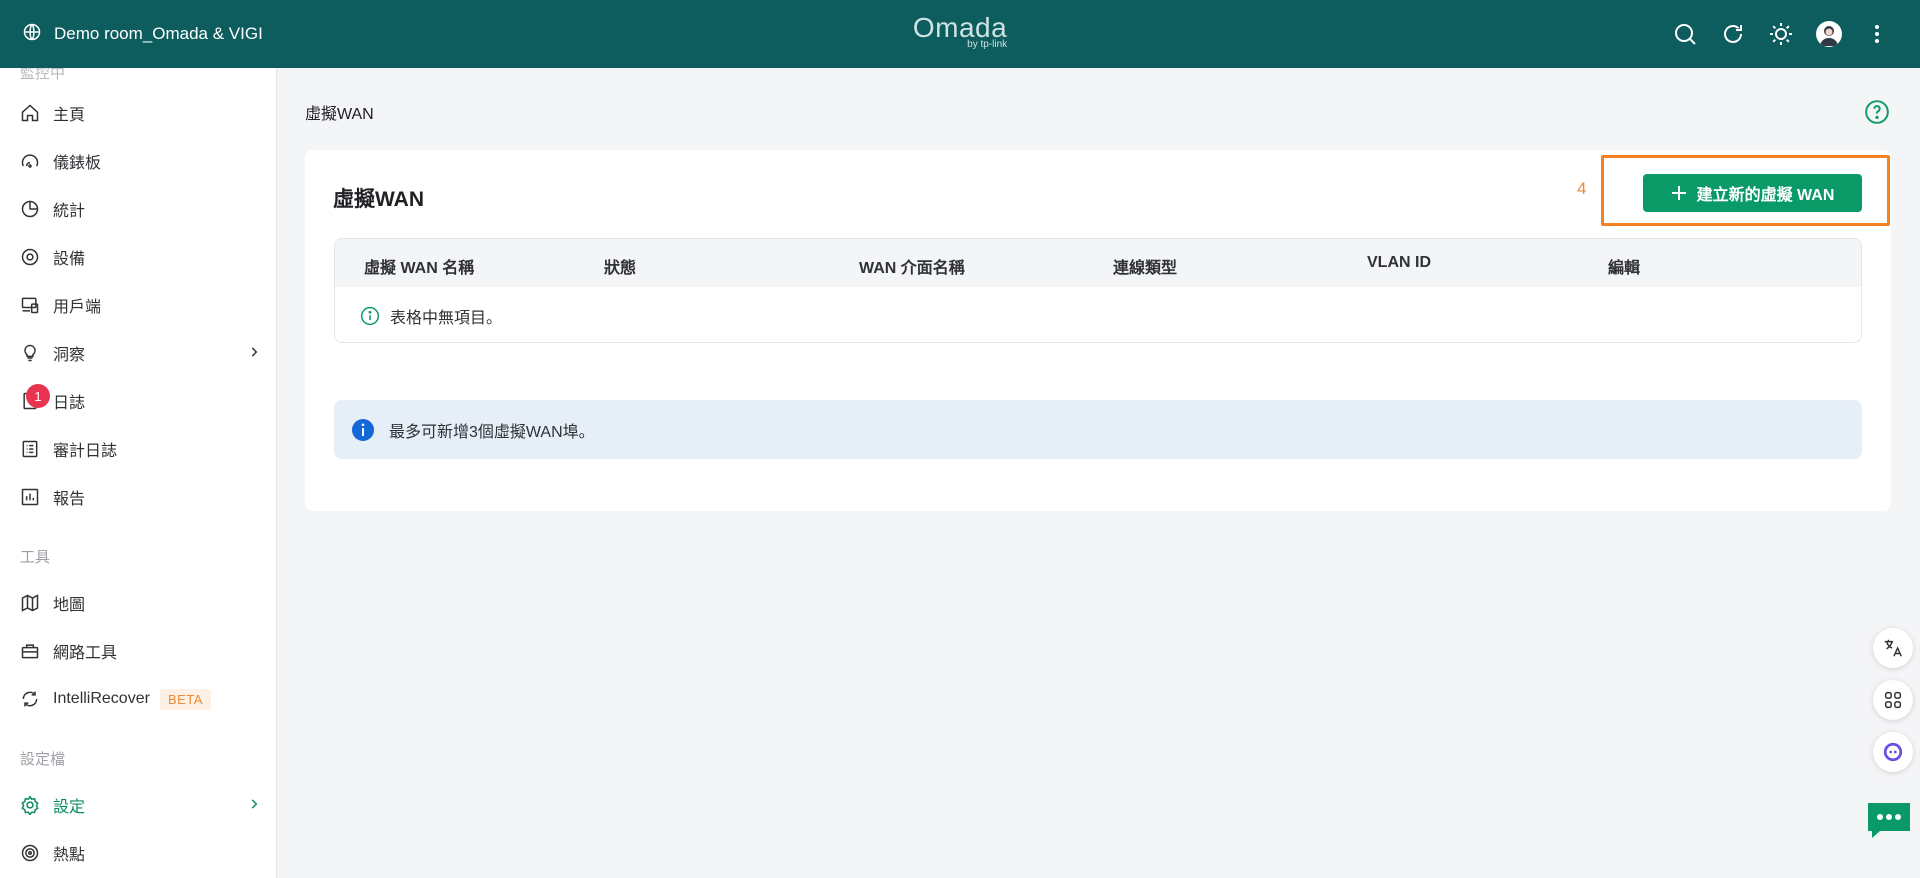  Describe the element at coordinates (1889, 820) in the screenshot. I see `chat-icon` at that location.